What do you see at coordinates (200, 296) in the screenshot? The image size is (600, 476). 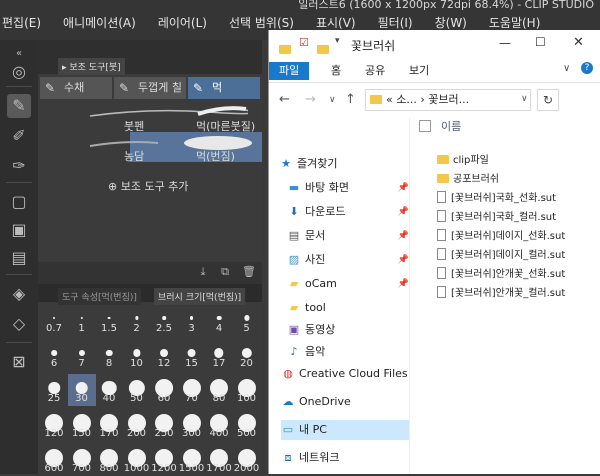 I see `tab-brush-size: 브러시 크기[먹(번짐)]` at bounding box center [200, 296].